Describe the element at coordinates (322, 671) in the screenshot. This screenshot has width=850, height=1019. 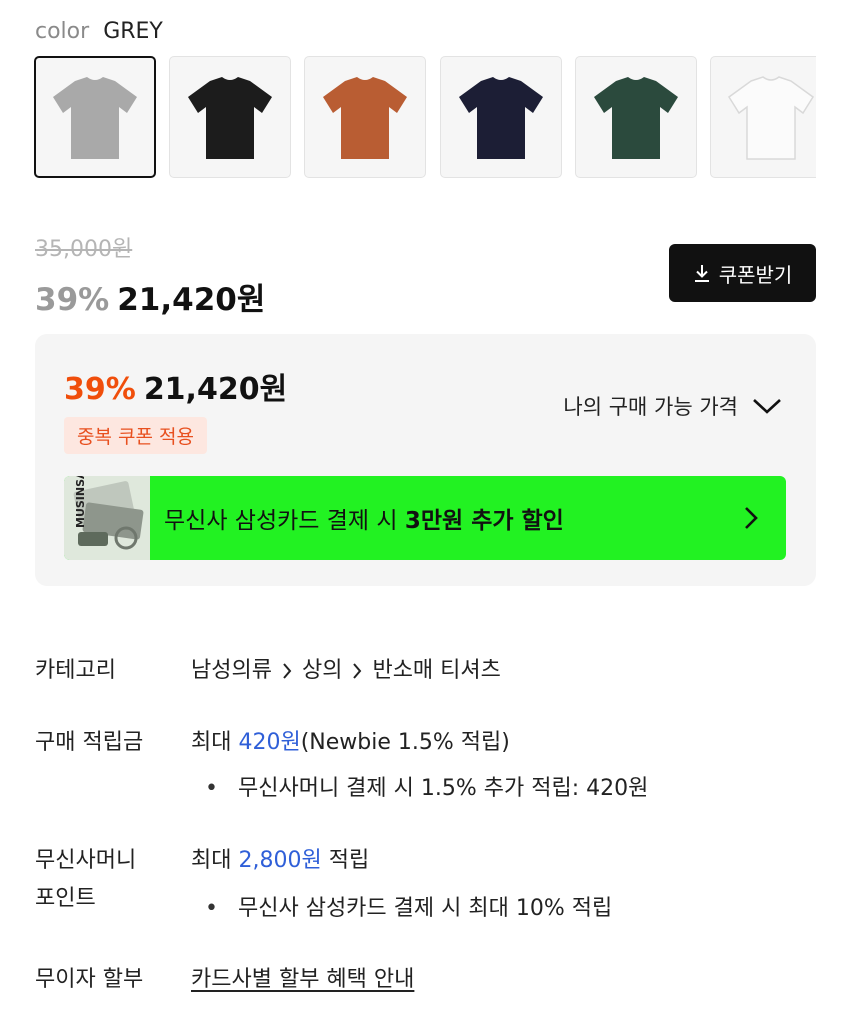
I see `breadcrumb-item-tops: 상의` at that location.